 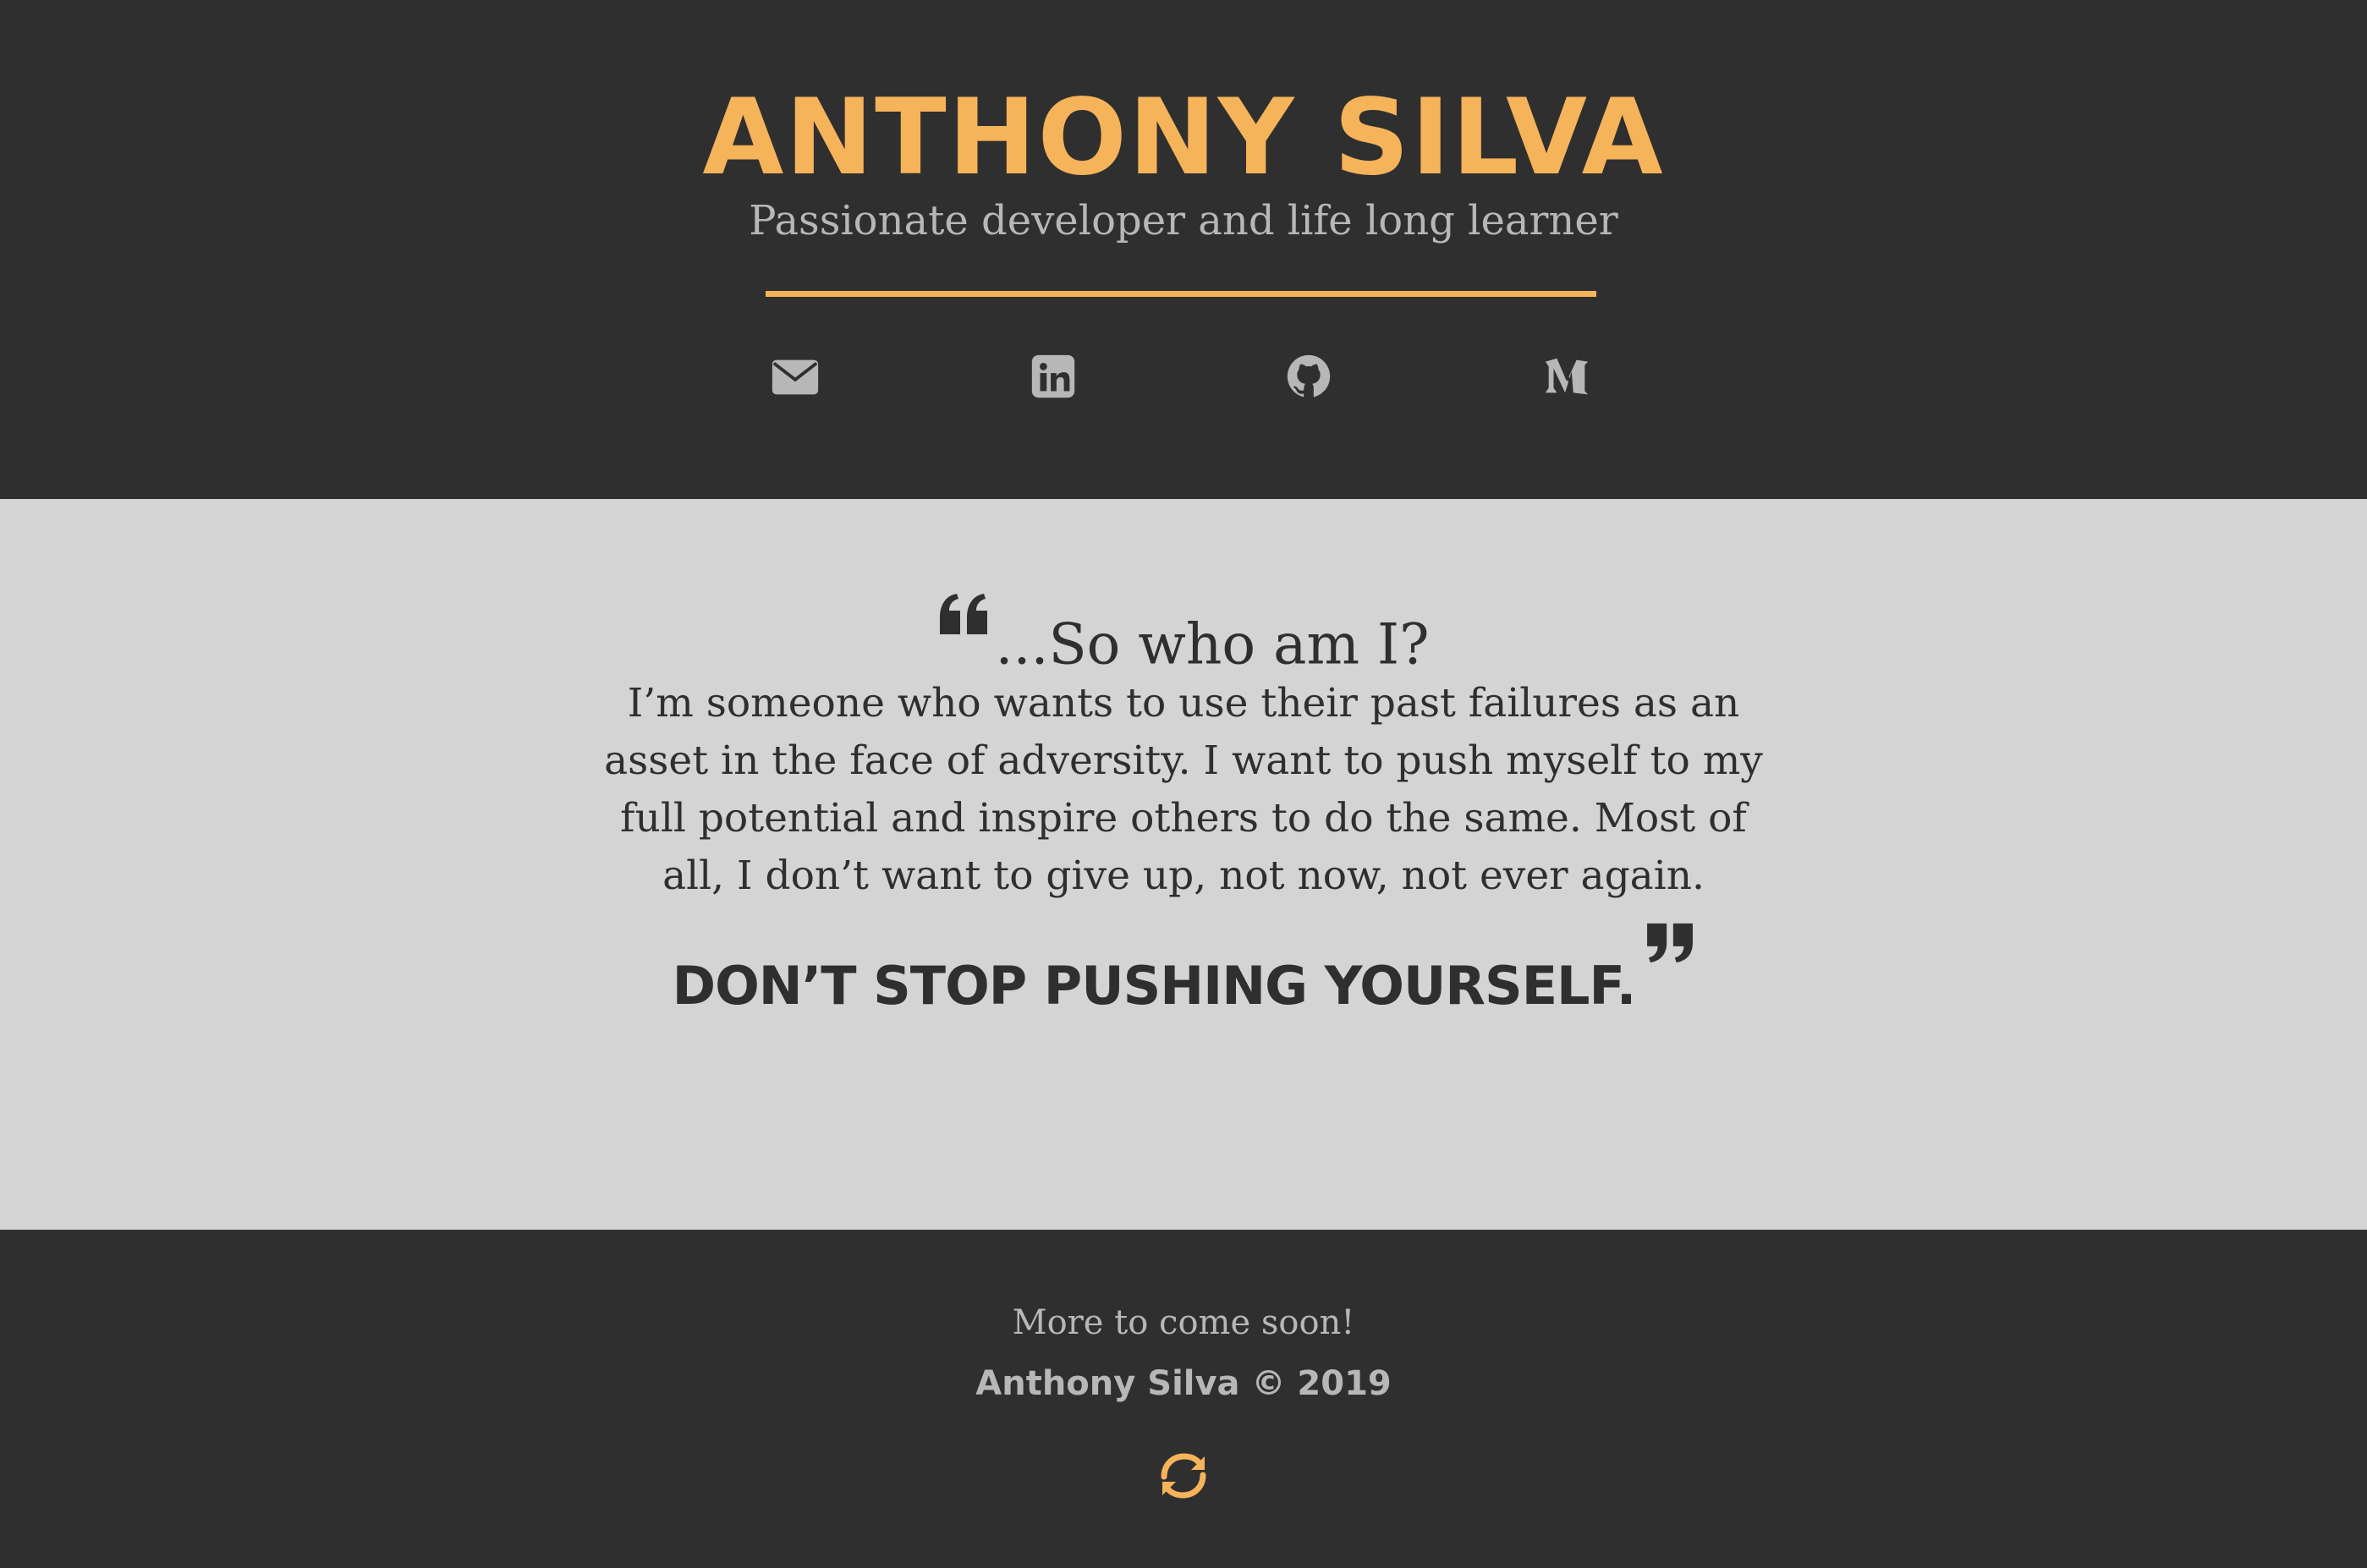 I want to click on email-link, so click(x=795, y=376).